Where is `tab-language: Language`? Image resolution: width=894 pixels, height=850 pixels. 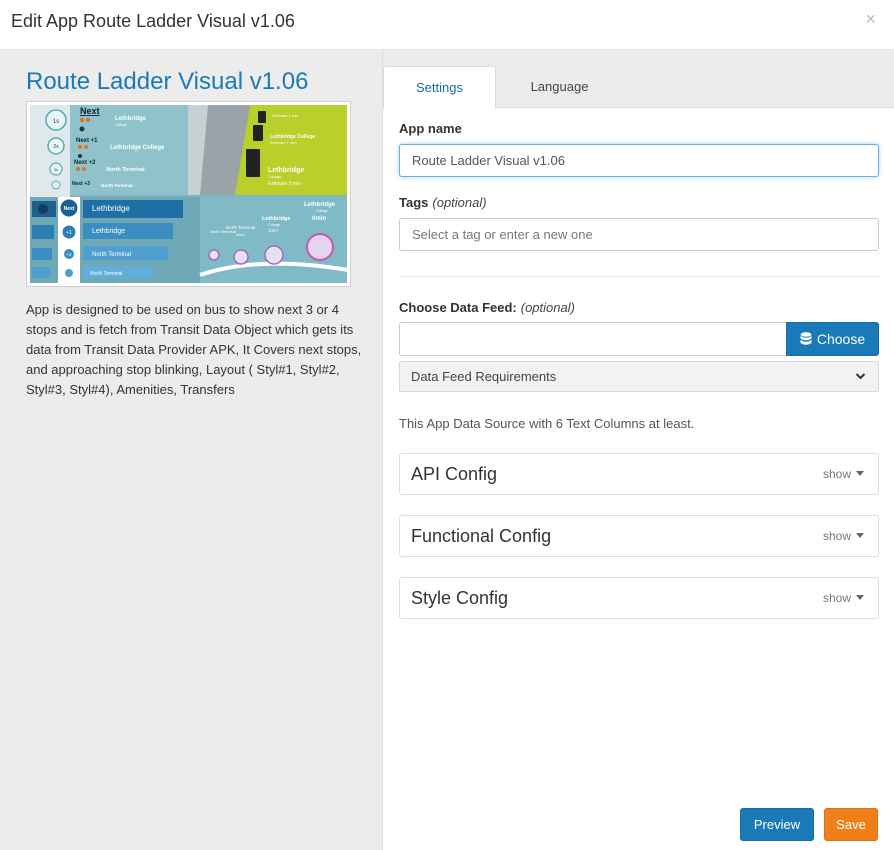 tab-language: Language is located at coordinates (559, 87).